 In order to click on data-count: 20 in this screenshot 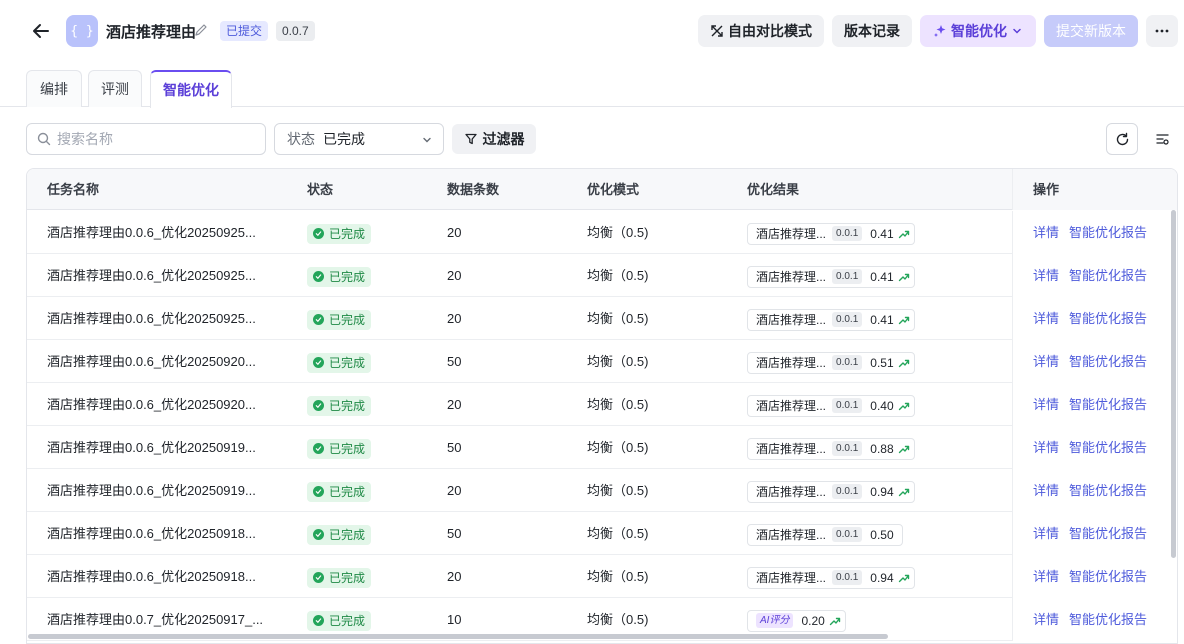, I will do `click(454, 576)`.